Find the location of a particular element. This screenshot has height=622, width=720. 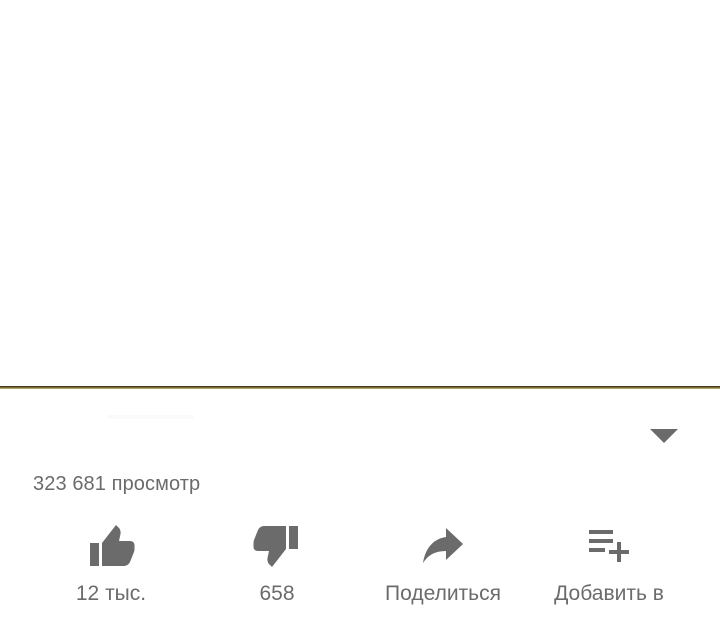

dislike-count: 658 is located at coordinates (277, 593).